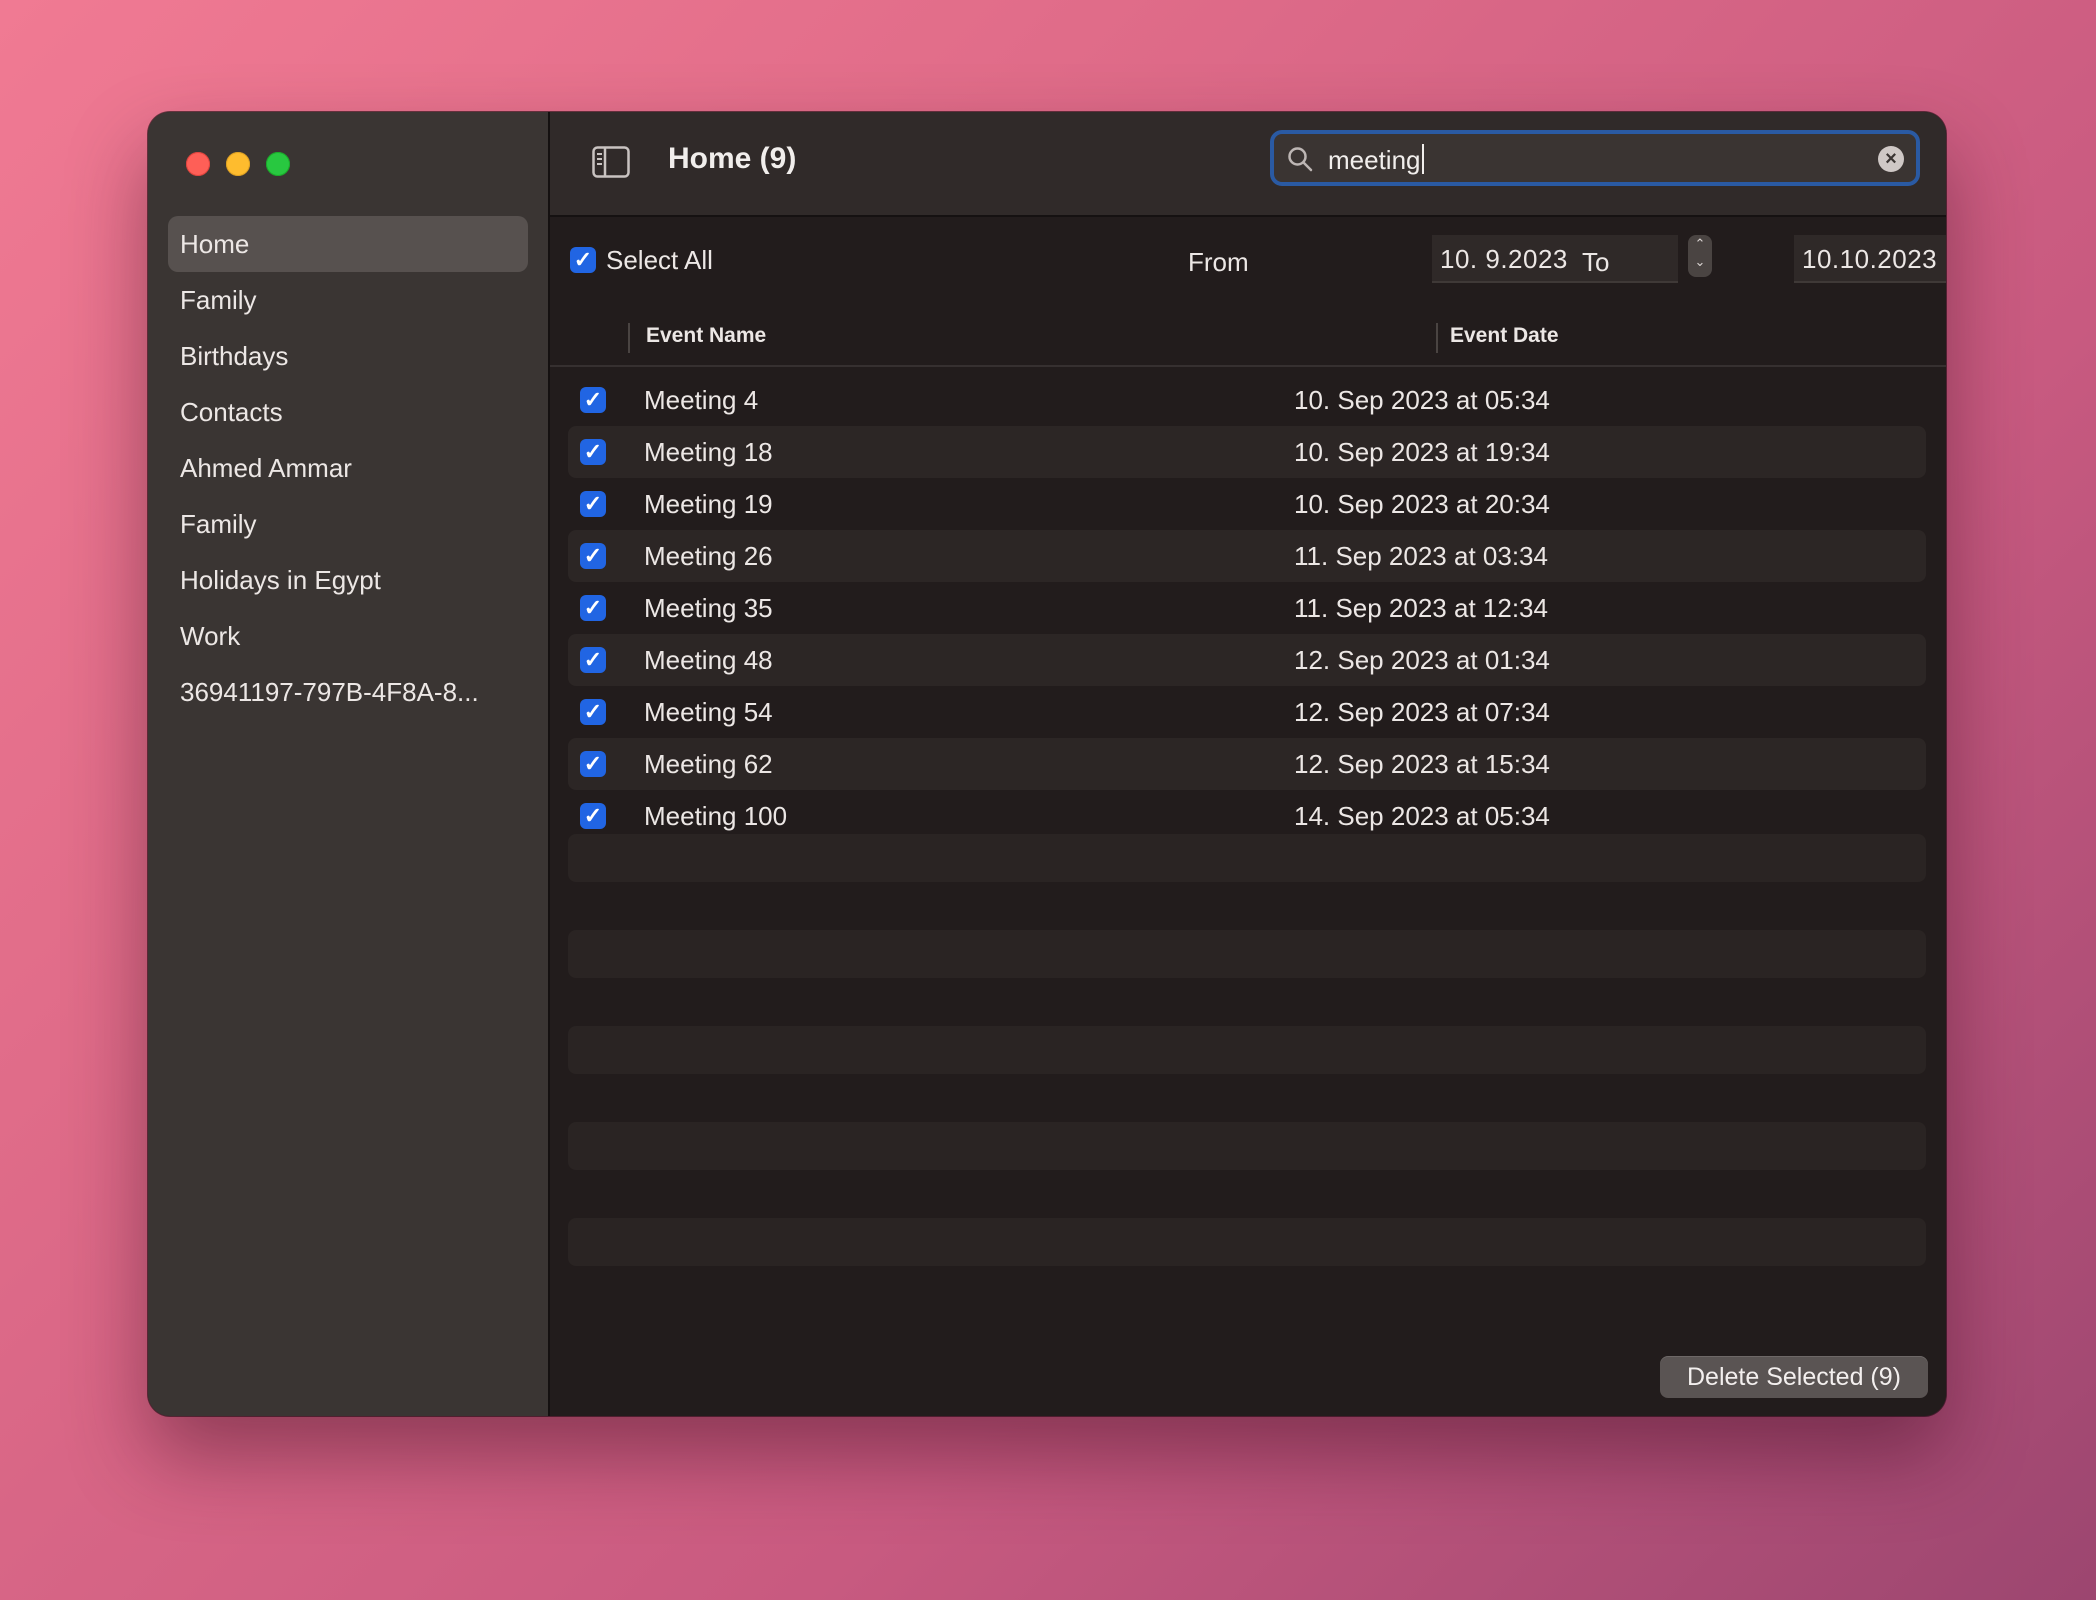 This screenshot has width=2096, height=1600. Describe the element at coordinates (1248, 164) in the screenshot. I see `toolbar: Home (9) meeting ×` at that location.